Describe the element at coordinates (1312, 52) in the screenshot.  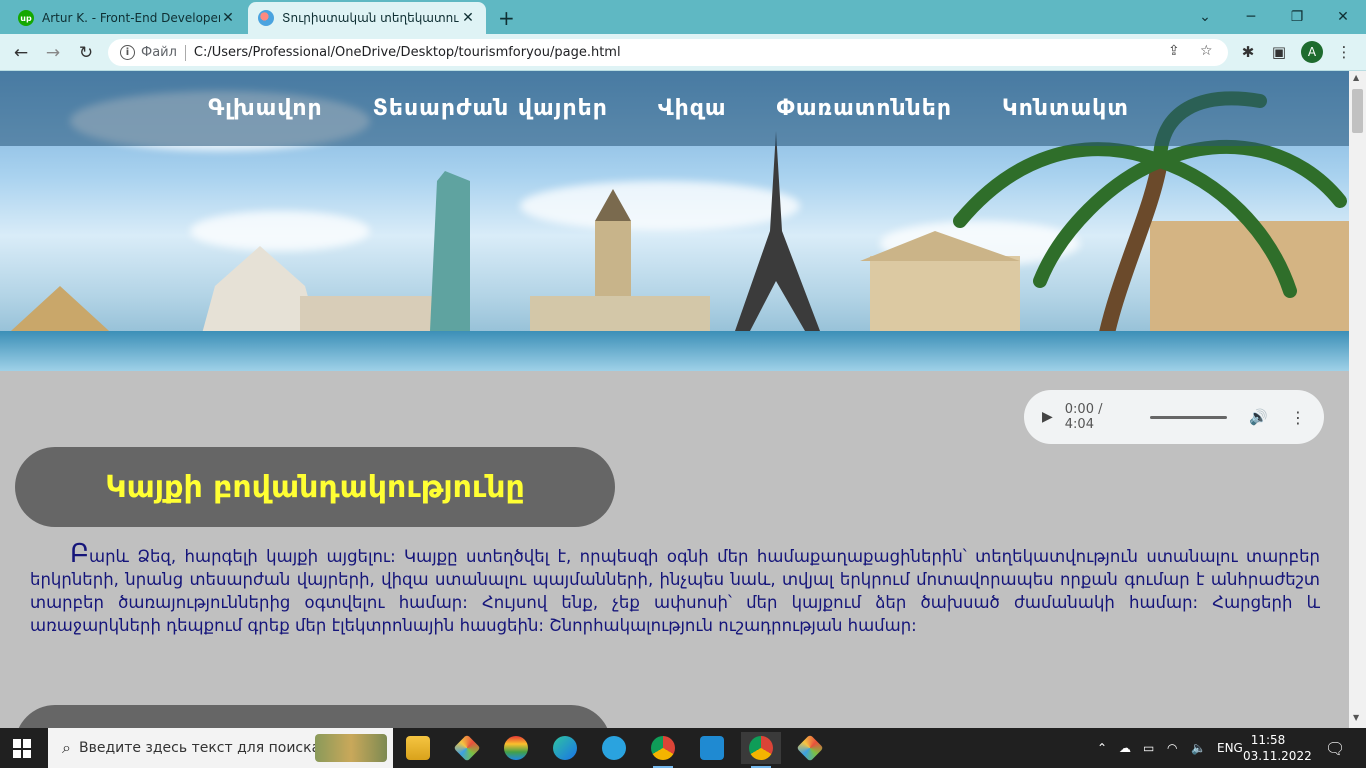
I see `profile-avatar: A` at that location.